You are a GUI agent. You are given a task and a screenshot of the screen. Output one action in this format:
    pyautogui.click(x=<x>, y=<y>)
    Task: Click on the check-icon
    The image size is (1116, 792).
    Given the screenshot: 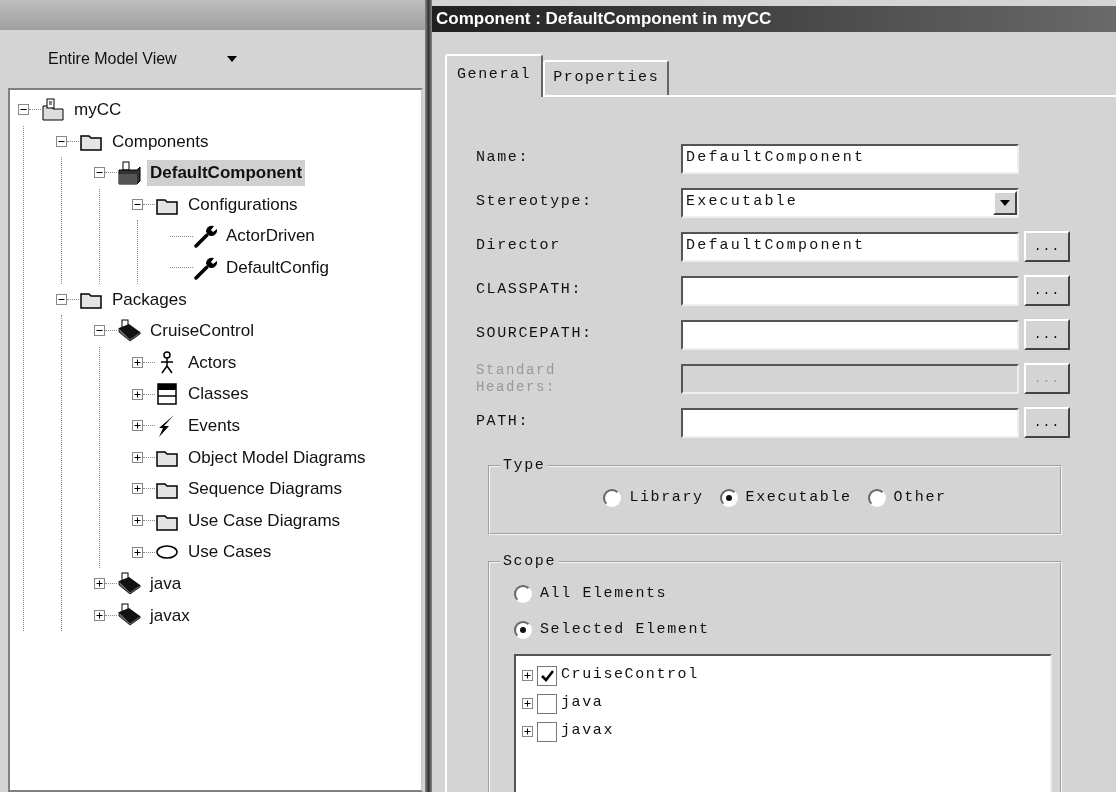 What is the action you would take?
    pyautogui.click(x=547, y=675)
    